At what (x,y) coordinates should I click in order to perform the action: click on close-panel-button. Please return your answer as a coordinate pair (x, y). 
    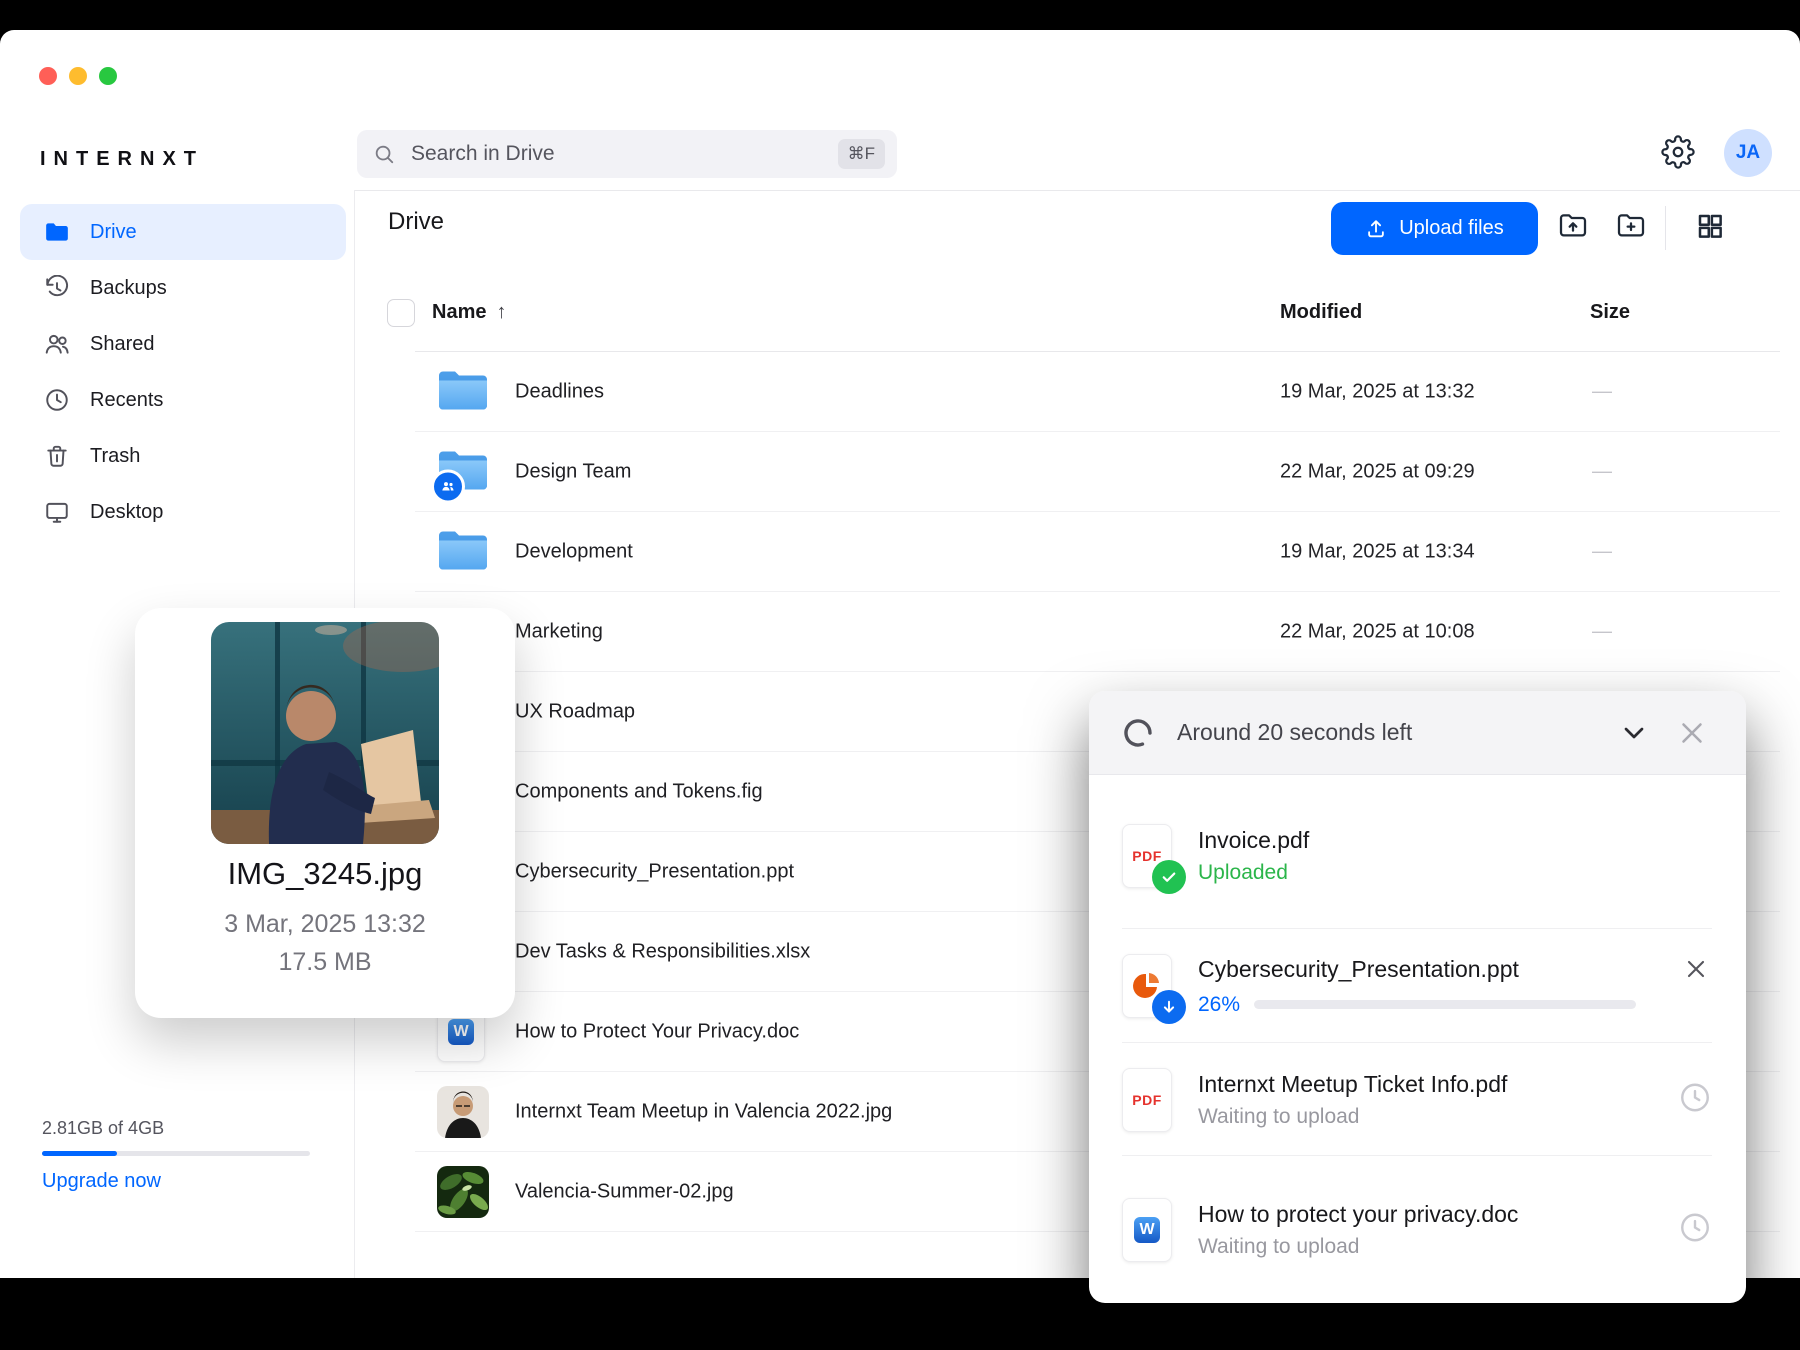
    Looking at the image, I should click on (1692, 733).